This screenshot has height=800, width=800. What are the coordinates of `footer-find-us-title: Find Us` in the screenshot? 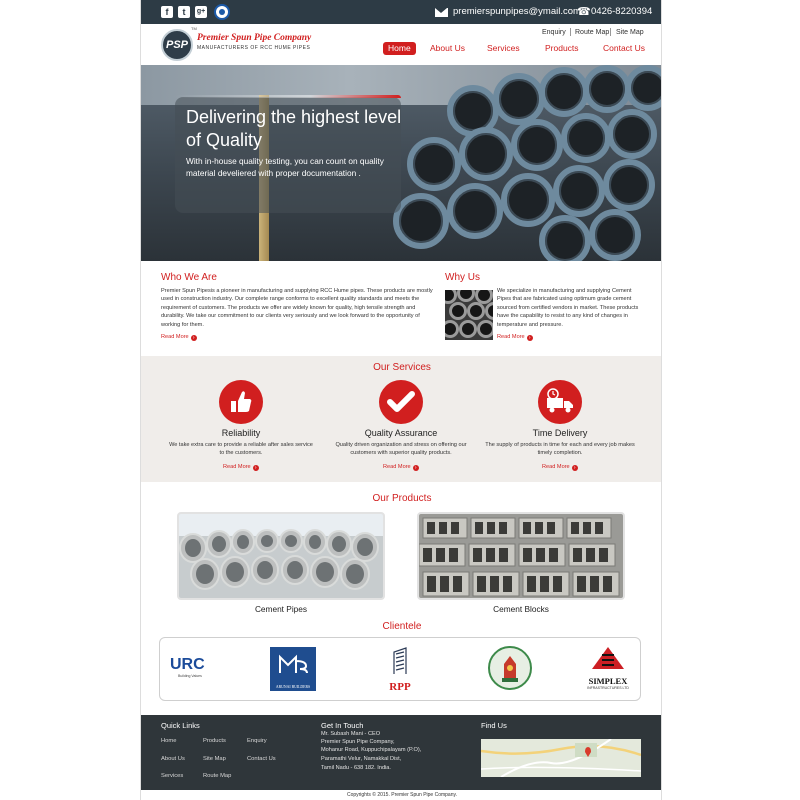 It's located at (494, 725).